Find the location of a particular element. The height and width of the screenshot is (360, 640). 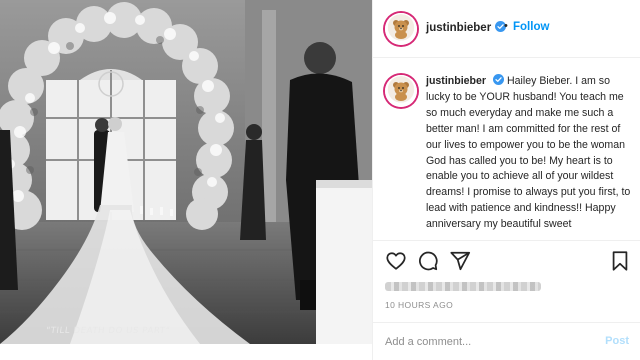

comment-input is located at coordinates (485, 342).